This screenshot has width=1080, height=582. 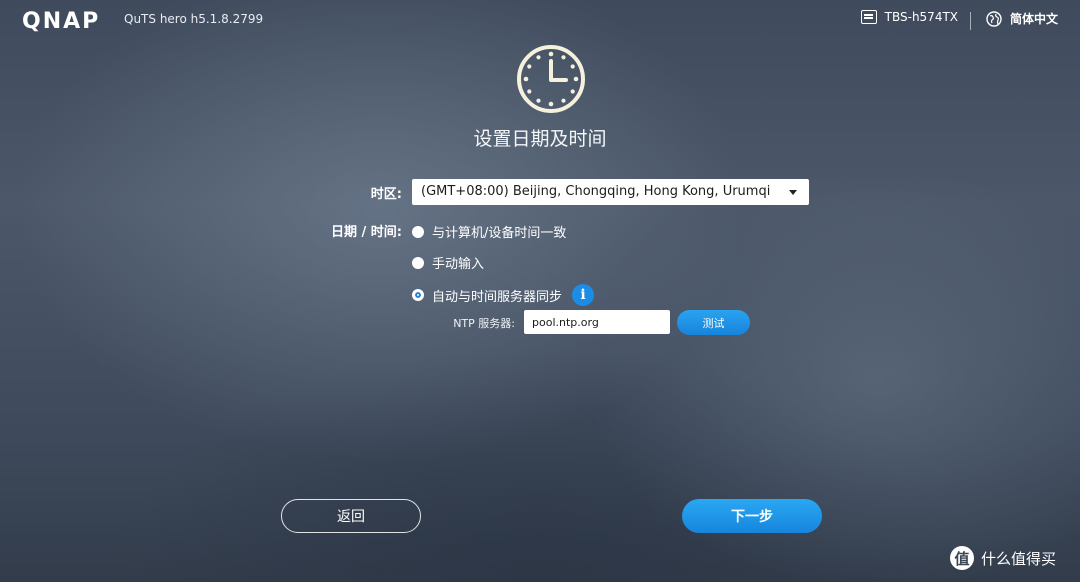 I want to click on ntp-server-input, so click(x=597, y=322).